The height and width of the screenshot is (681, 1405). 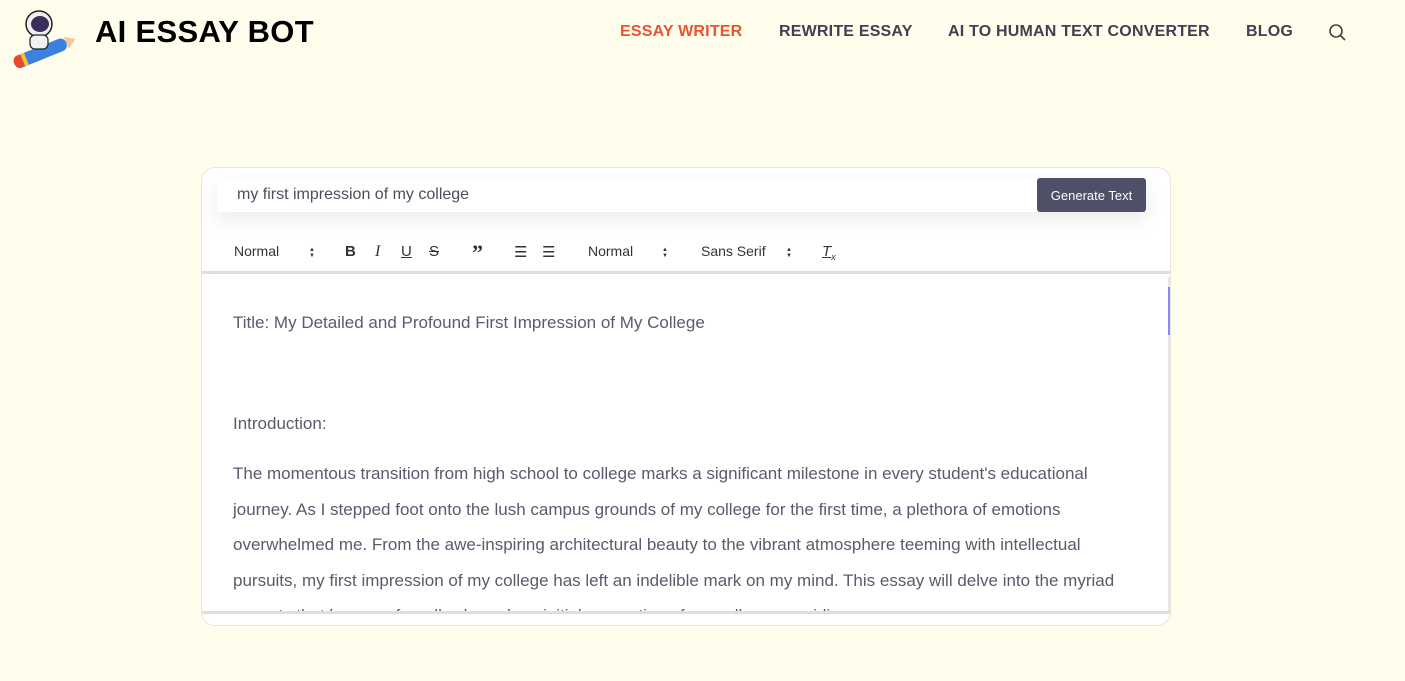 What do you see at coordinates (733, 251) in the screenshot?
I see `font-select-value: Sans Serif` at bounding box center [733, 251].